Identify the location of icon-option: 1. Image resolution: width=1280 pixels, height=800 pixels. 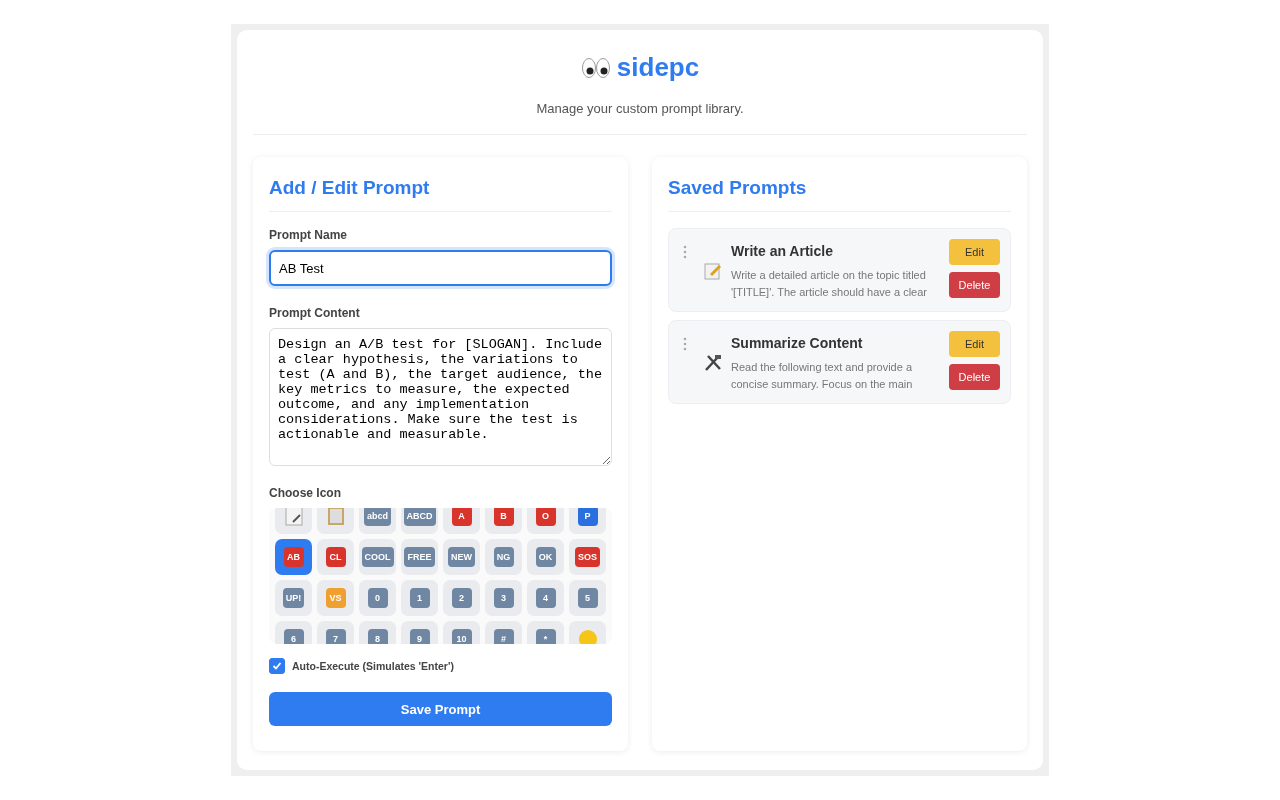
(419, 598).